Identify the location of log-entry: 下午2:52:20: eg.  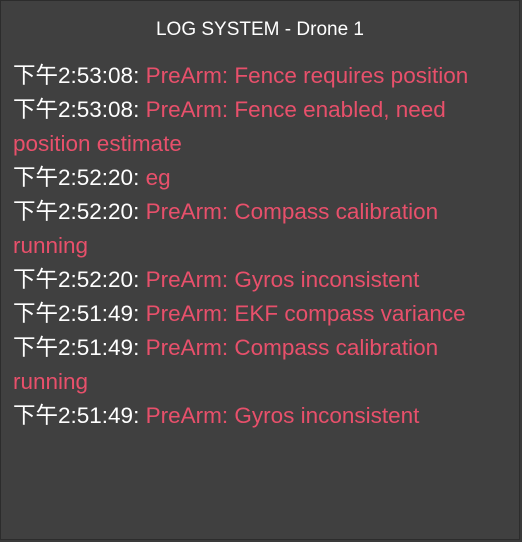
(260, 178).